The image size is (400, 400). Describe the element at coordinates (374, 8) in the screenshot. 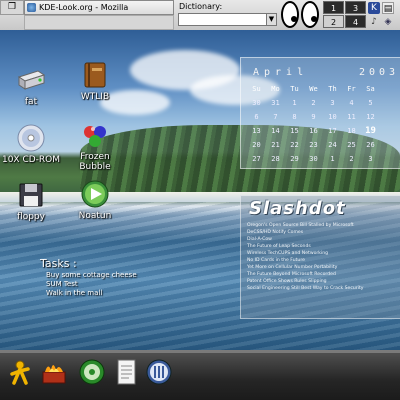

I see `kde-icon: K` at that location.